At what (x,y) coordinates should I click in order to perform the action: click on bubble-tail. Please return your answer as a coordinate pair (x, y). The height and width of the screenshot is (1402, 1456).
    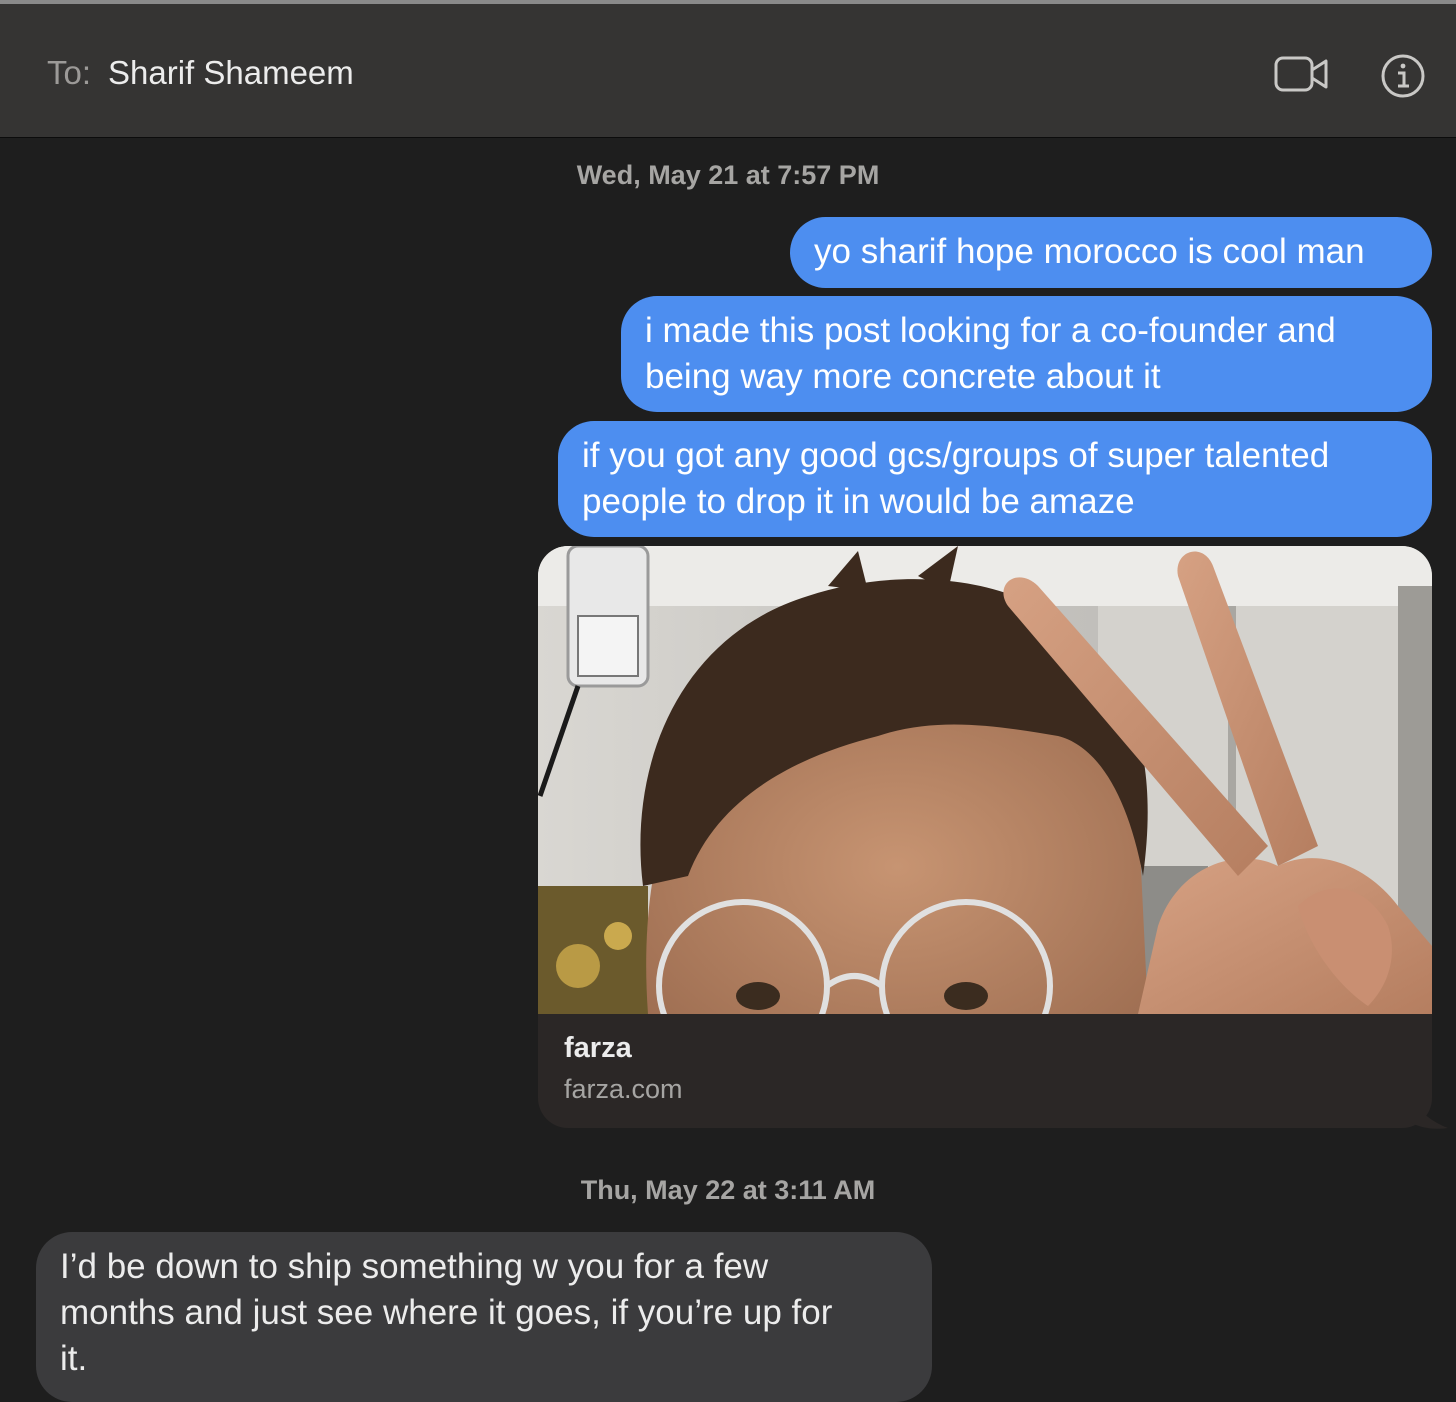
    Looking at the image, I should click on (1429, 1113).